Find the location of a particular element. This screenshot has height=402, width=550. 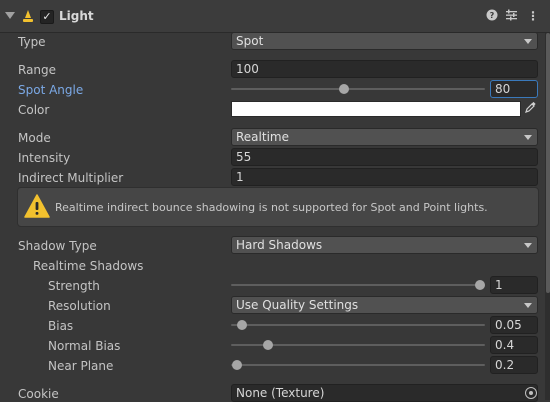

strength-field: 1 is located at coordinates (514, 285).